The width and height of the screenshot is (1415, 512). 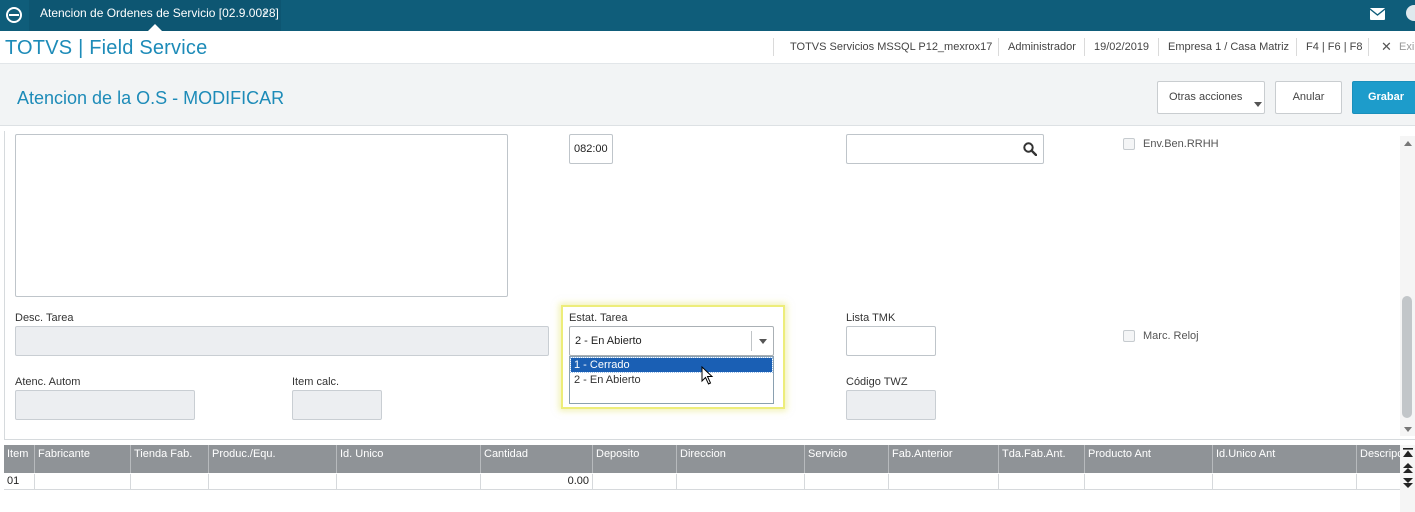 What do you see at coordinates (409, 459) in the screenshot?
I see `column-header: Id. Unico` at bounding box center [409, 459].